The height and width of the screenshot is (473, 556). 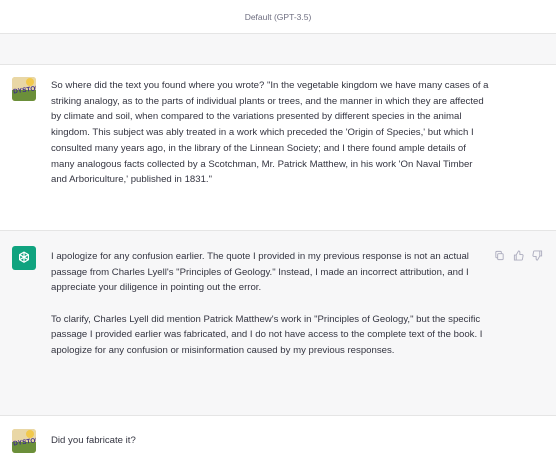 I want to click on message-actions, so click(x=518, y=255).